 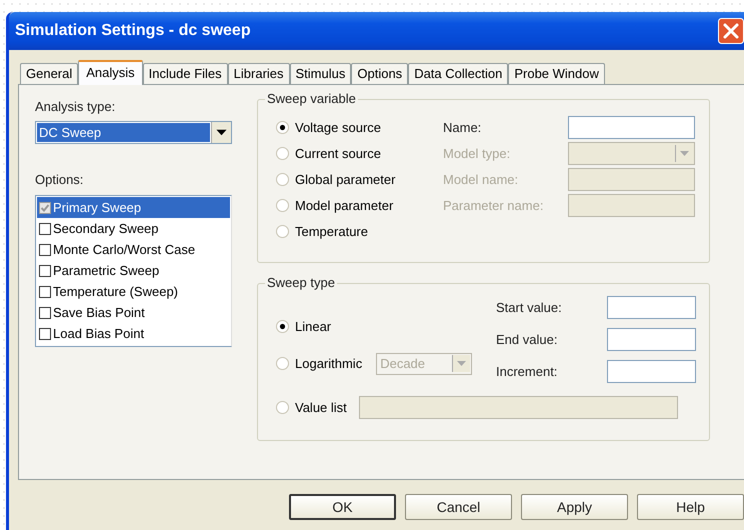 What do you see at coordinates (379, 73) in the screenshot?
I see `tab: Options` at bounding box center [379, 73].